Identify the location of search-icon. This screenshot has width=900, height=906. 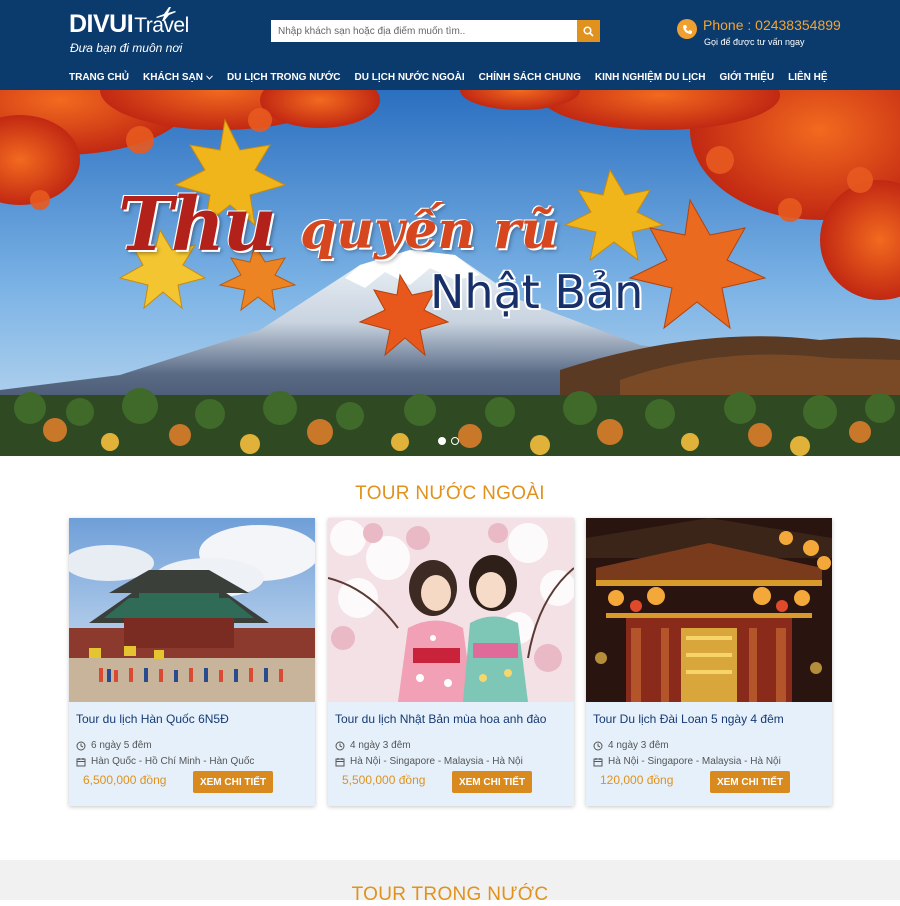
(588, 31).